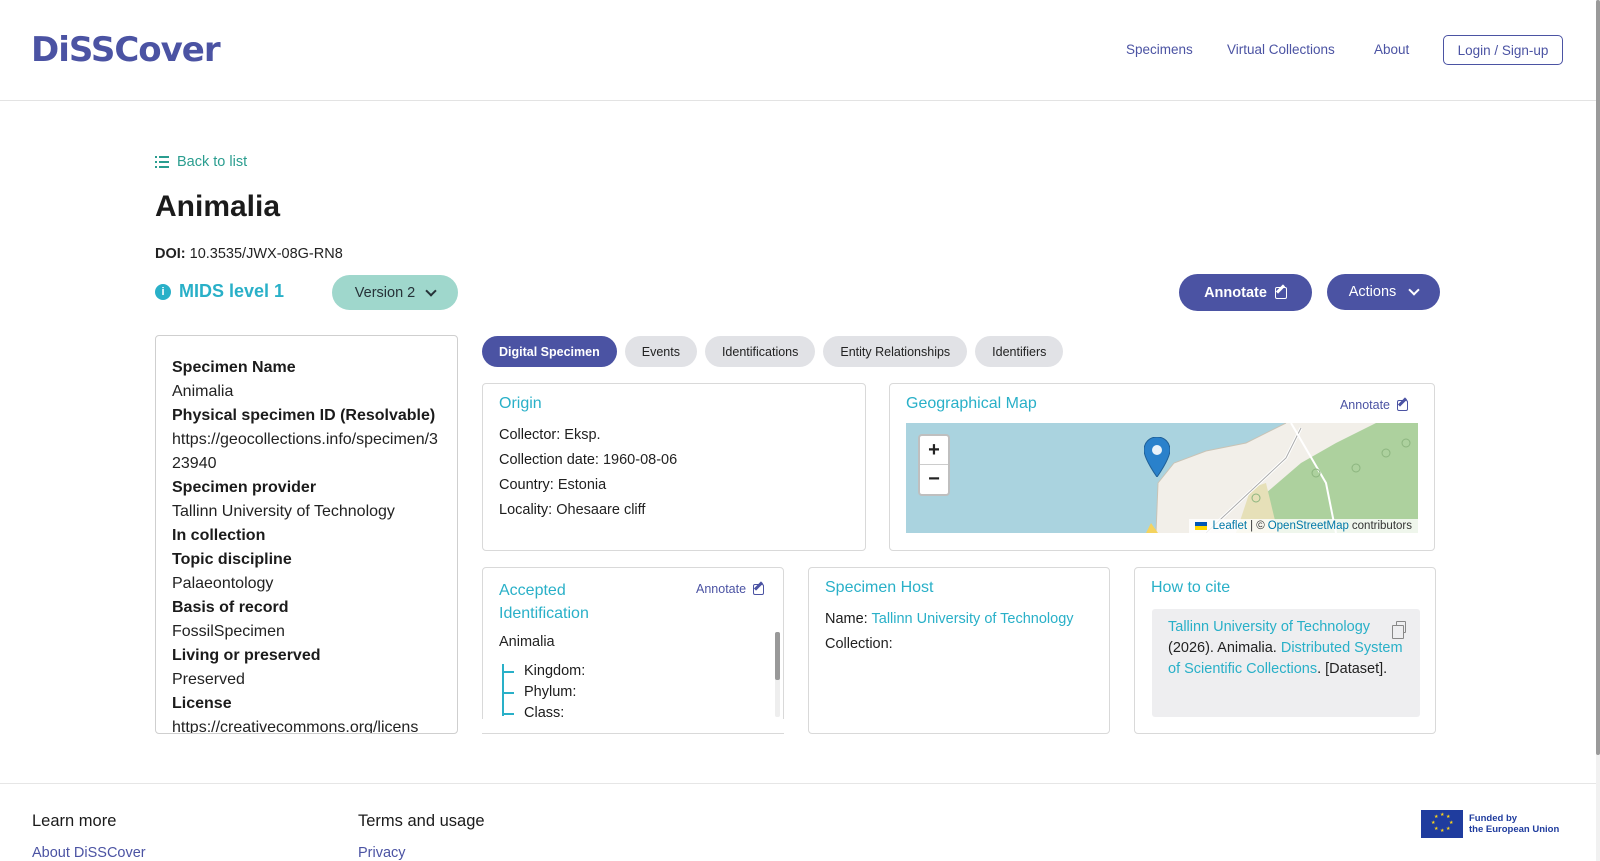  I want to click on map-attribution: Leaflet | © OpenStreetMap contributors, so click(1303, 526).